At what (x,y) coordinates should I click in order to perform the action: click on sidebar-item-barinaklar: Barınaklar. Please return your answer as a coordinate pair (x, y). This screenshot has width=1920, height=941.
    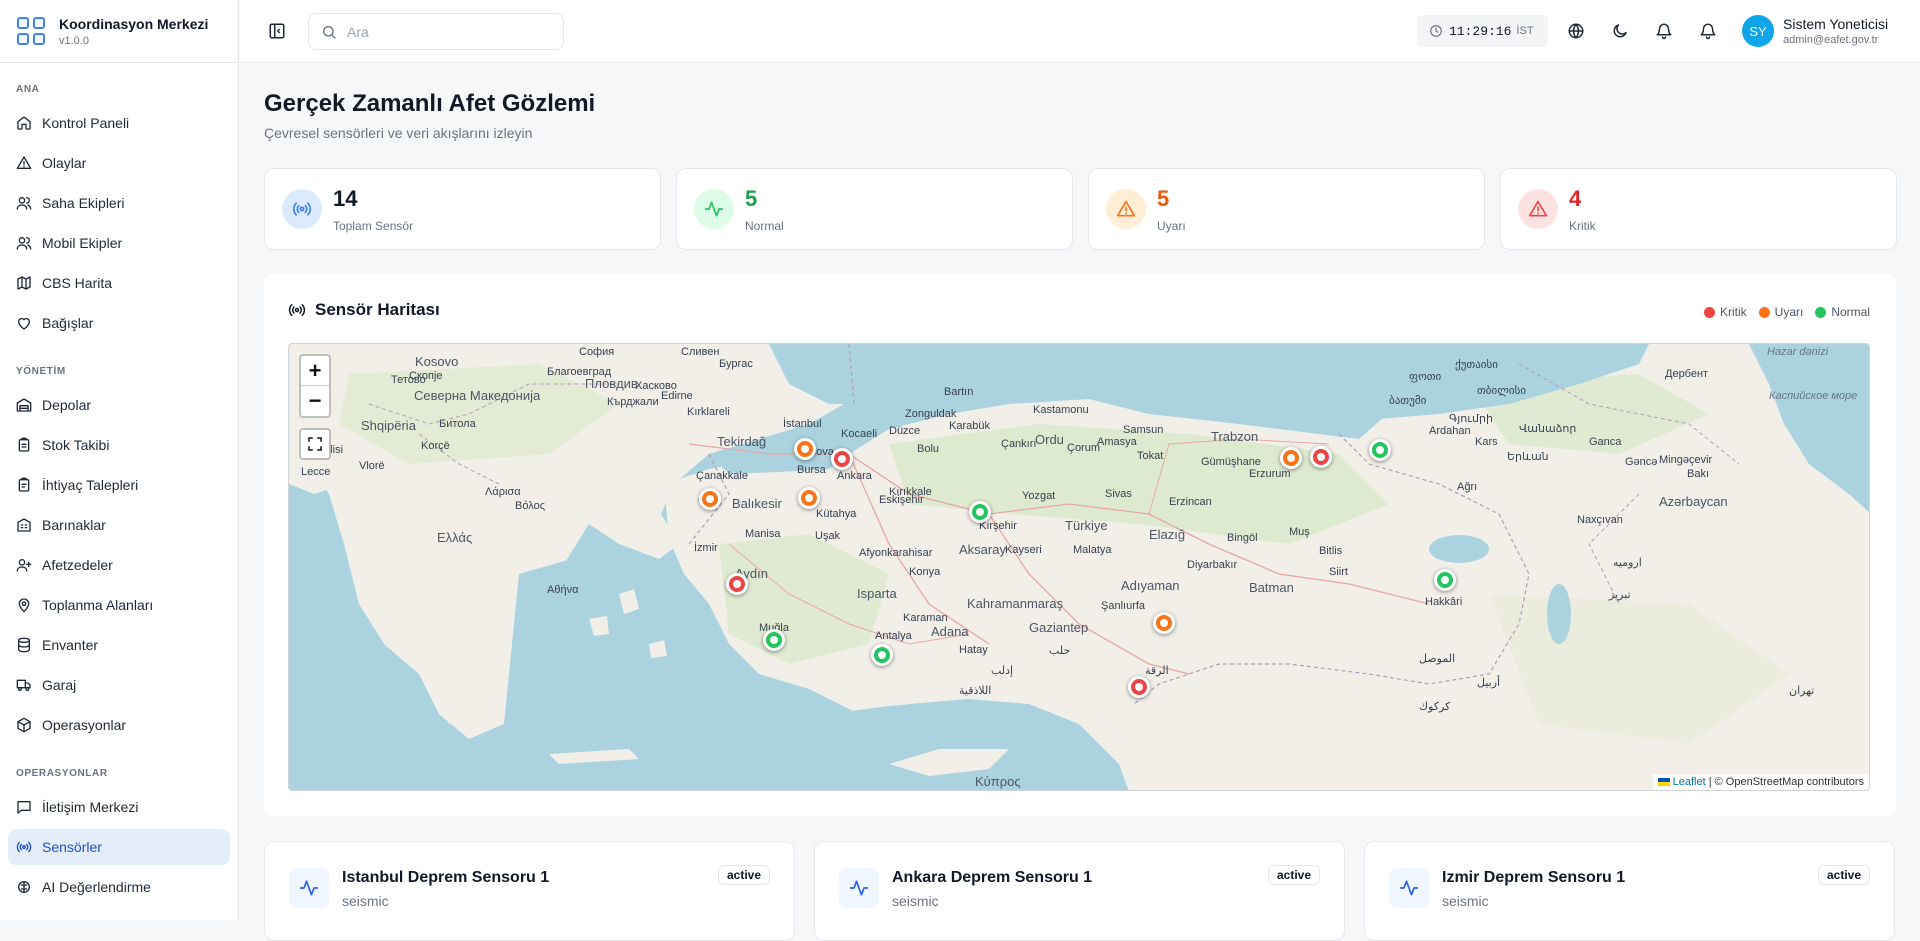
    Looking at the image, I should click on (119, 525).